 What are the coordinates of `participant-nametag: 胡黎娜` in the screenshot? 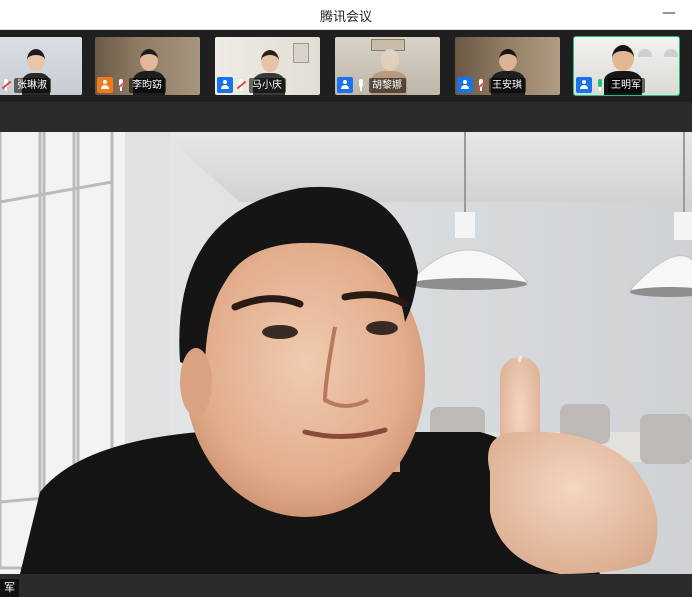 It's located at (371, 85).